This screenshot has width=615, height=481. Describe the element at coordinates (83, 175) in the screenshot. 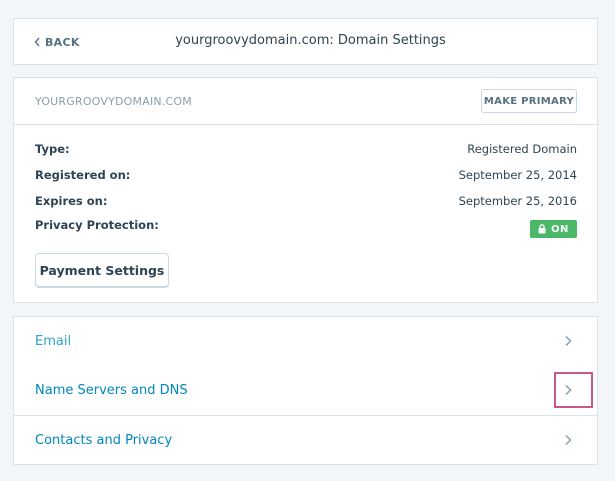

I see `registered-label: Registered on:` at that location.